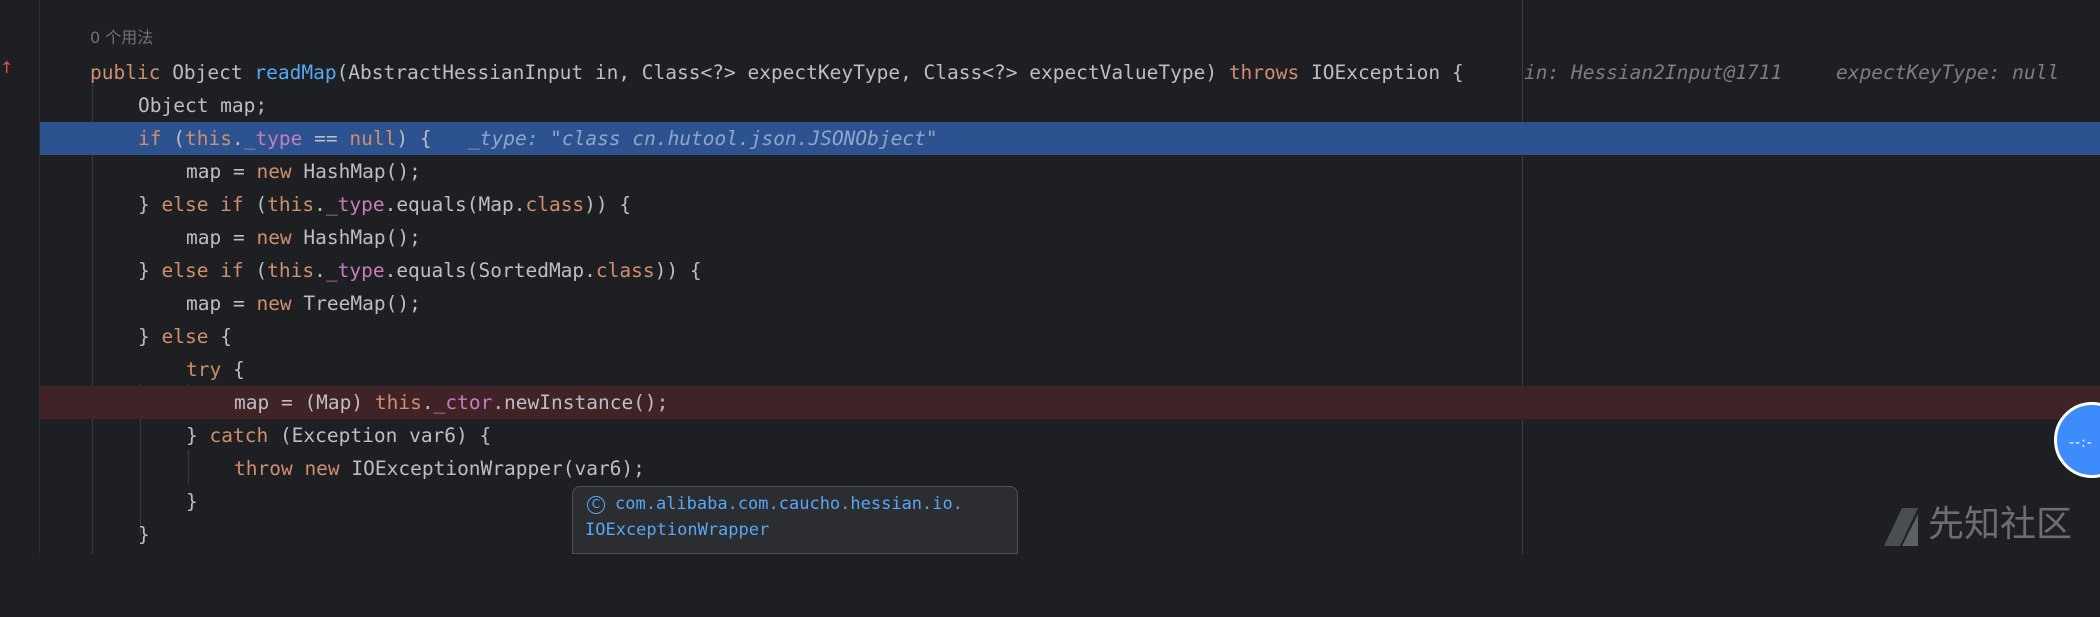 The image size is (2100, 617). I want to click on keyword: if, so click(156, 138).